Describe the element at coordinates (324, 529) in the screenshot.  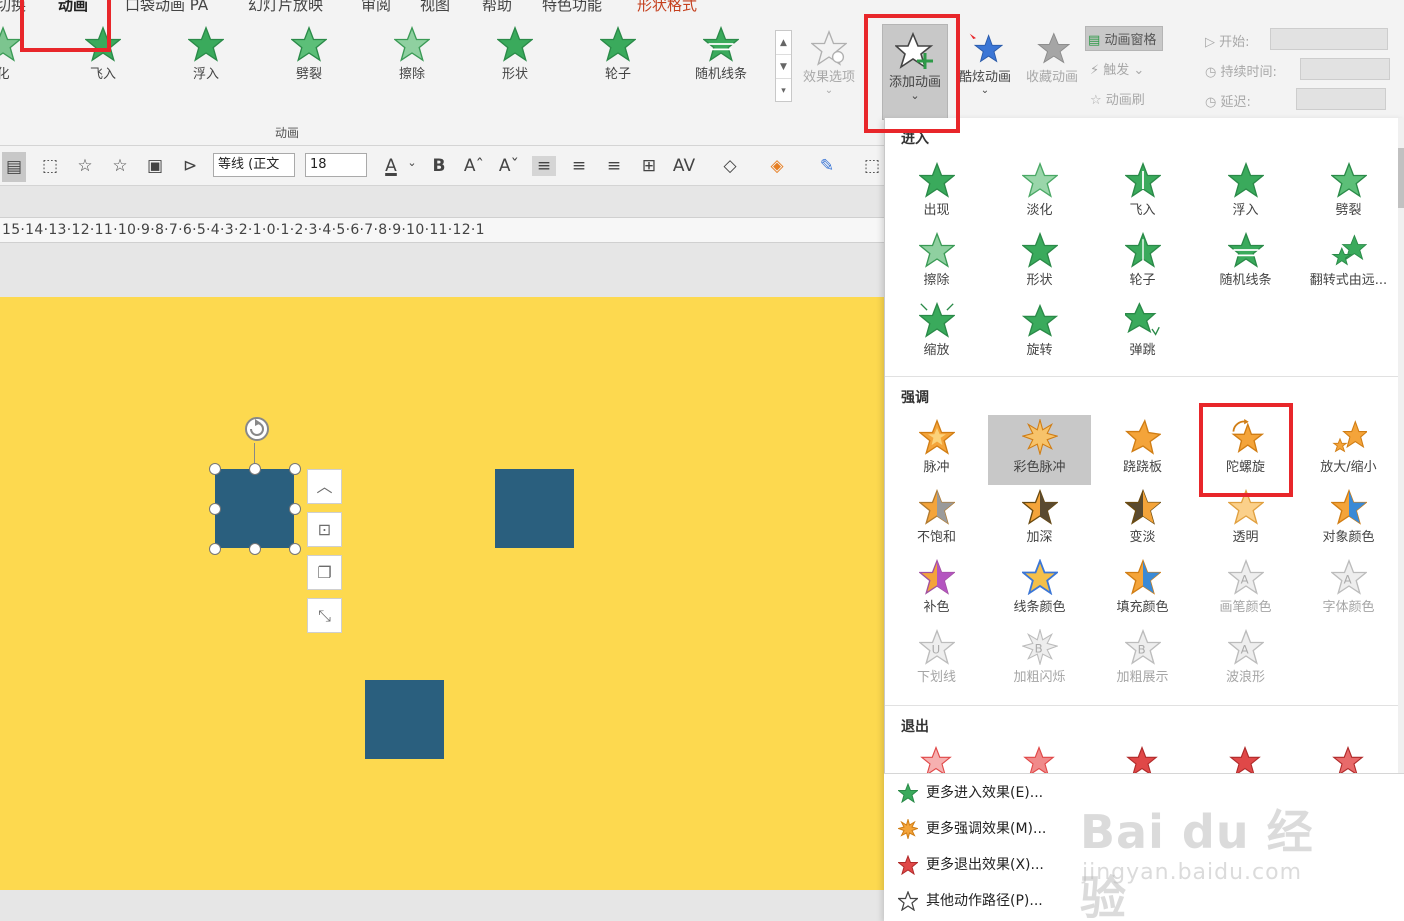
I see `align-options-icon: ⊡` at that location.